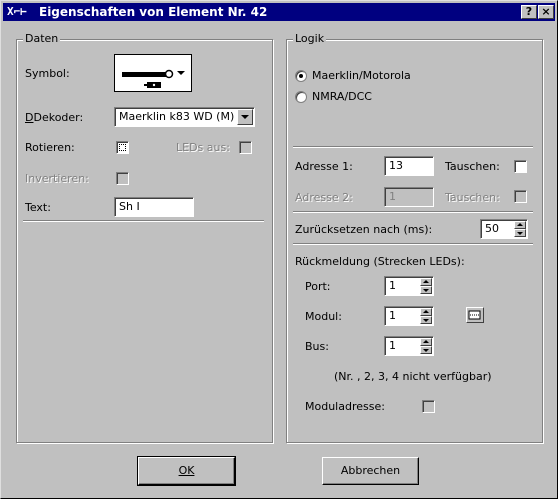  Describe the element at coordinates (143, 221) in the screenshot. I see `daten-separator` at that location.